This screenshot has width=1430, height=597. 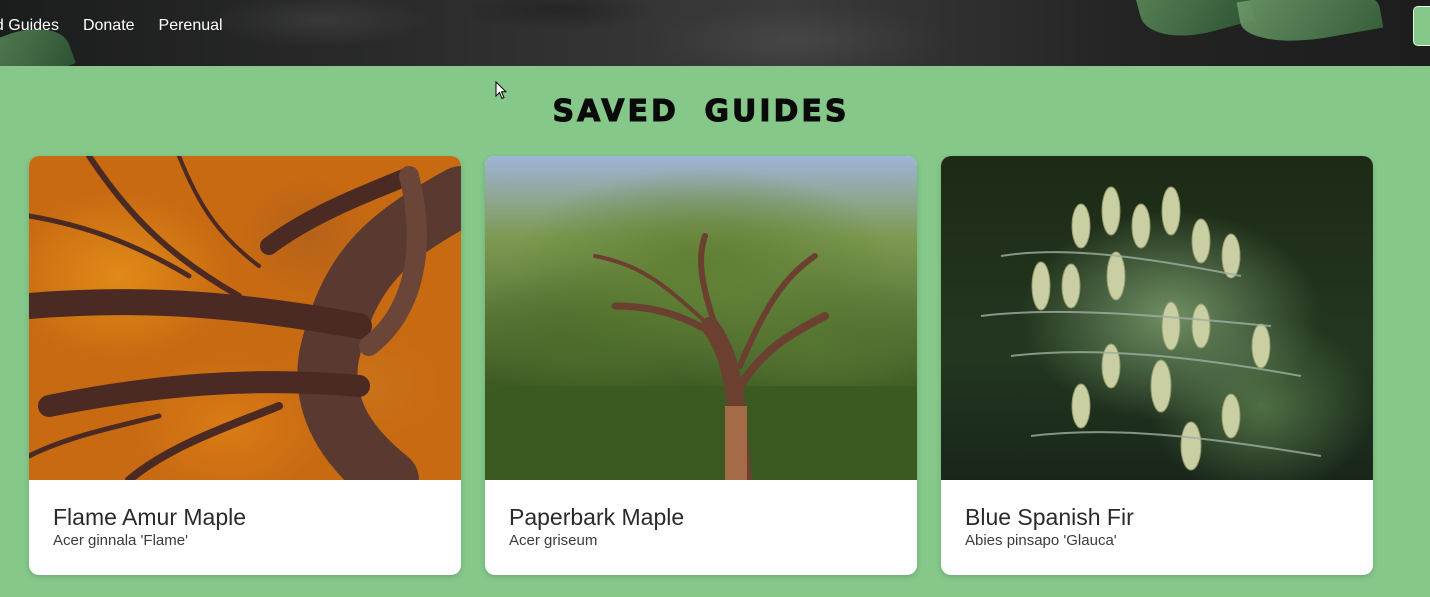 I want to click on main-nav: ed Guides Donate Perenual, so click(x=111, y=26).